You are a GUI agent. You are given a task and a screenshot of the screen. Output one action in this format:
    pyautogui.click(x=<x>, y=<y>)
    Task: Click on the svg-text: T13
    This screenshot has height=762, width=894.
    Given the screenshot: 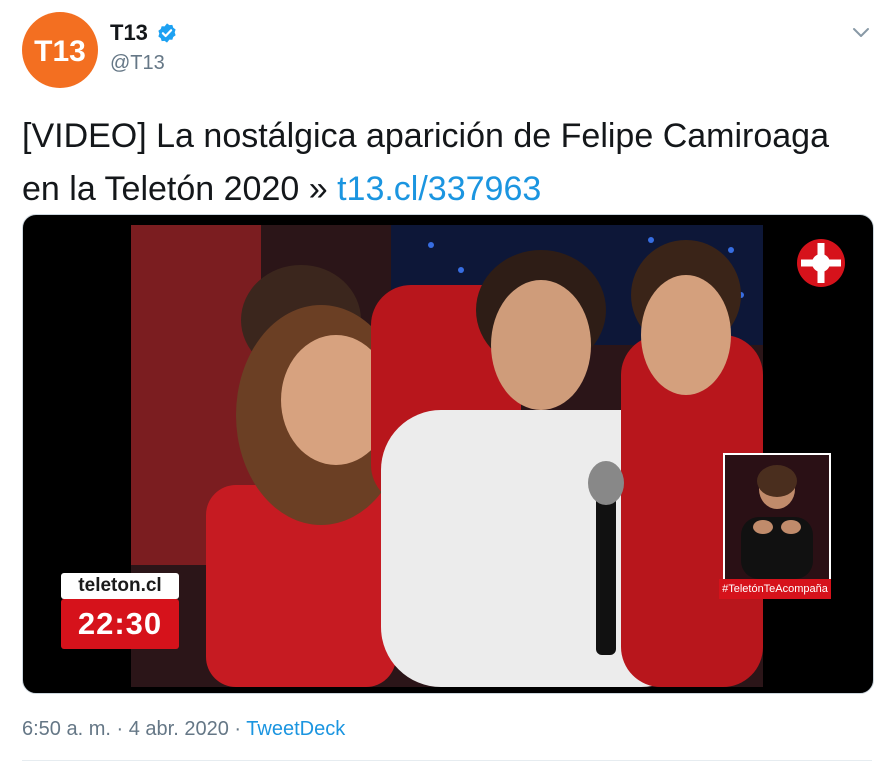 What is the action you would take?
    pyautogui.click(x=60, y=51)
    